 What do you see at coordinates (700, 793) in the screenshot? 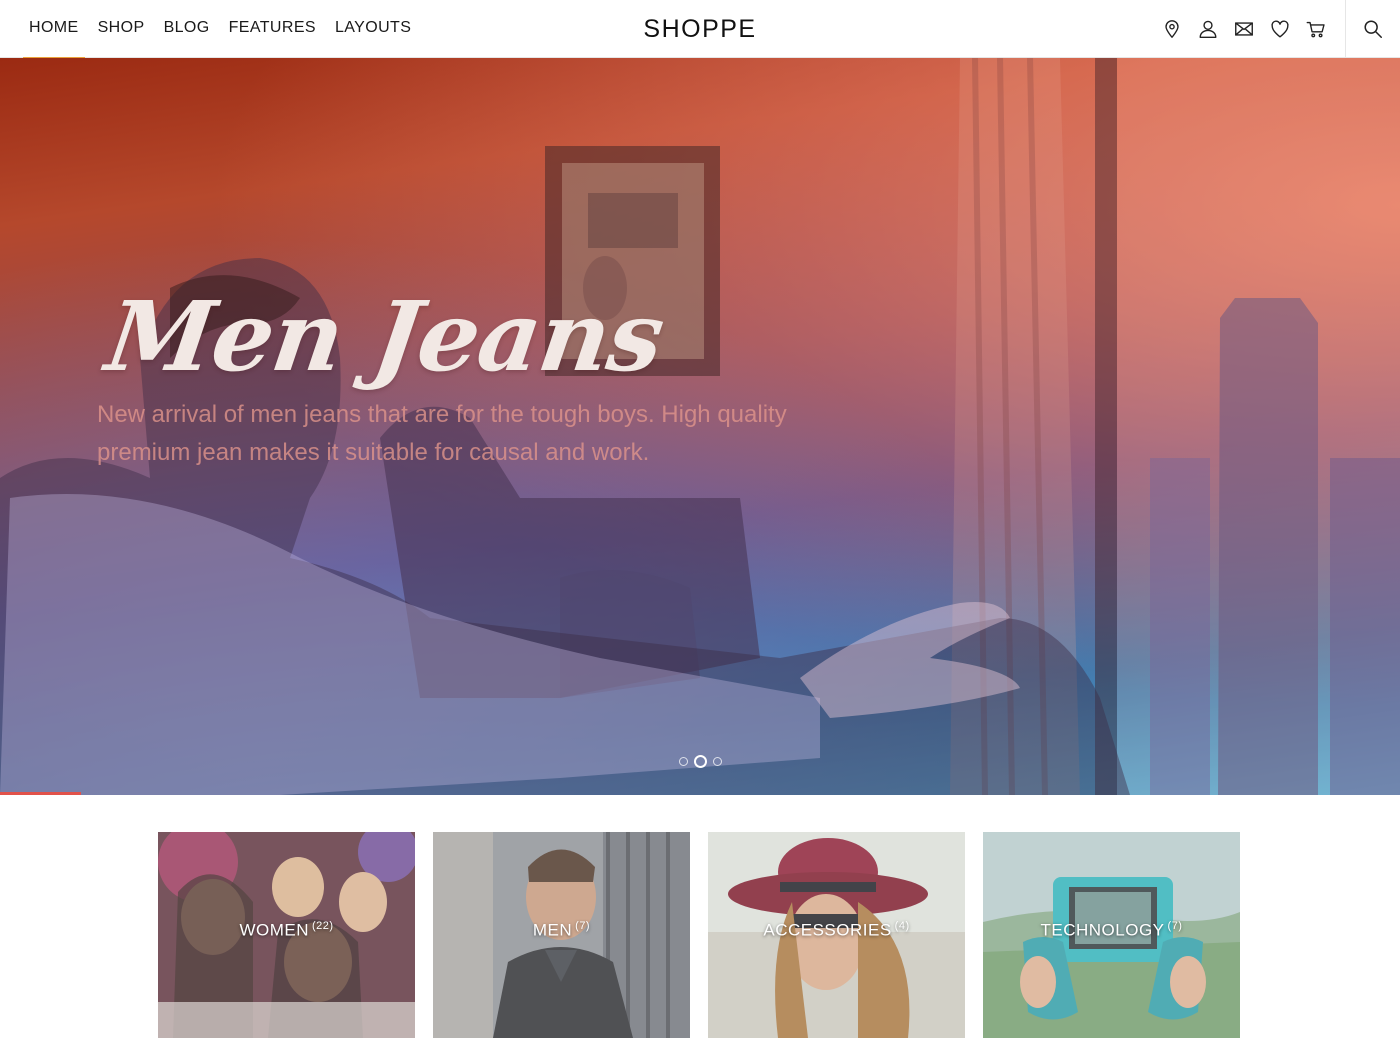
I see `slider-progress` at bounding box center [700, 793].